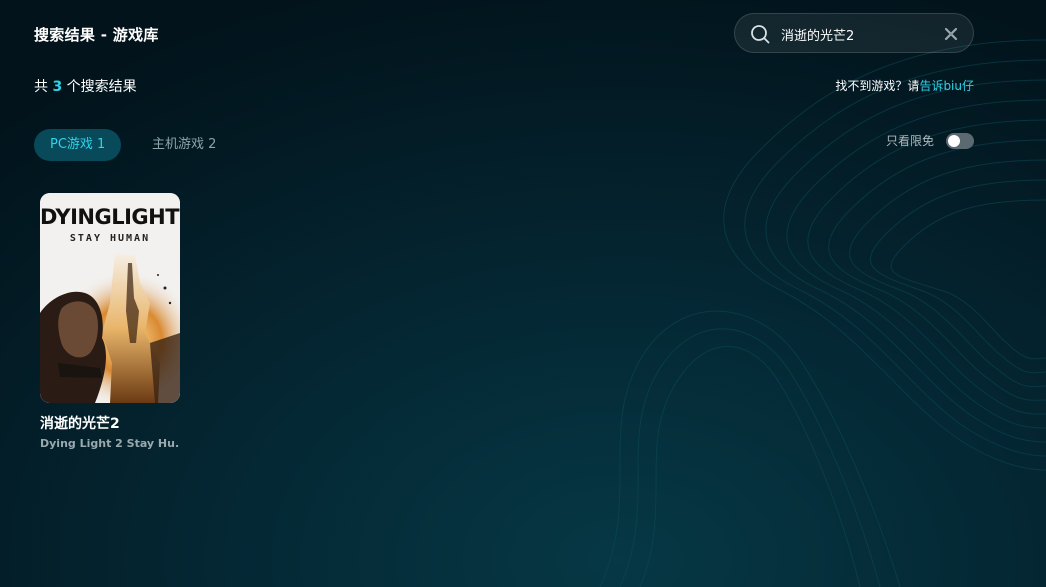 This screenshot has width=1046, height=587. I want to click on tab-console-games: 主机游戏 2, so click(184, 145).